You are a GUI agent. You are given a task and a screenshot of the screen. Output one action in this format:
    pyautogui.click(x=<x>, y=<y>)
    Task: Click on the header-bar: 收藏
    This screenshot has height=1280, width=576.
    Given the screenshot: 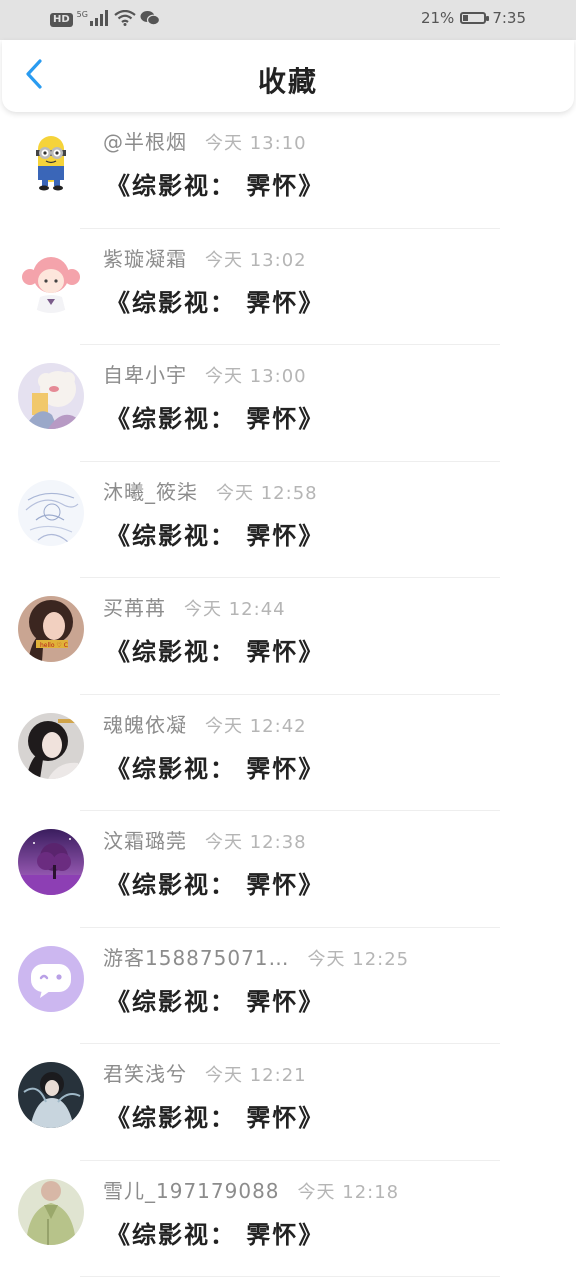 What is the action you would take?
    pyautogui.click(x=288, y=76)
    